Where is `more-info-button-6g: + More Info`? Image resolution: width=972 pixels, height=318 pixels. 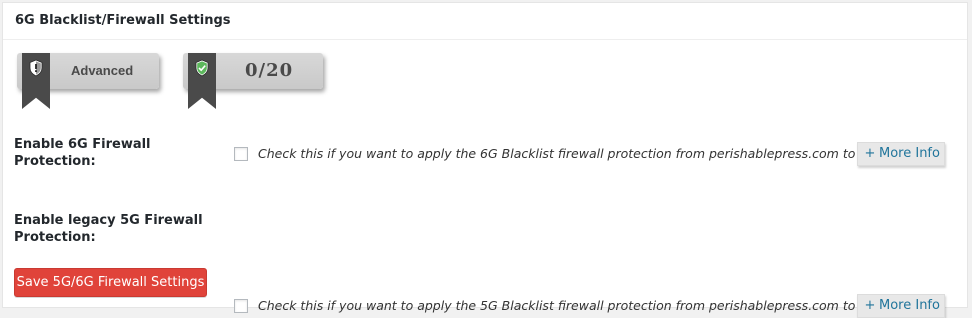
more-info-button-6g: + More Info is located at coordinates (901, 154).